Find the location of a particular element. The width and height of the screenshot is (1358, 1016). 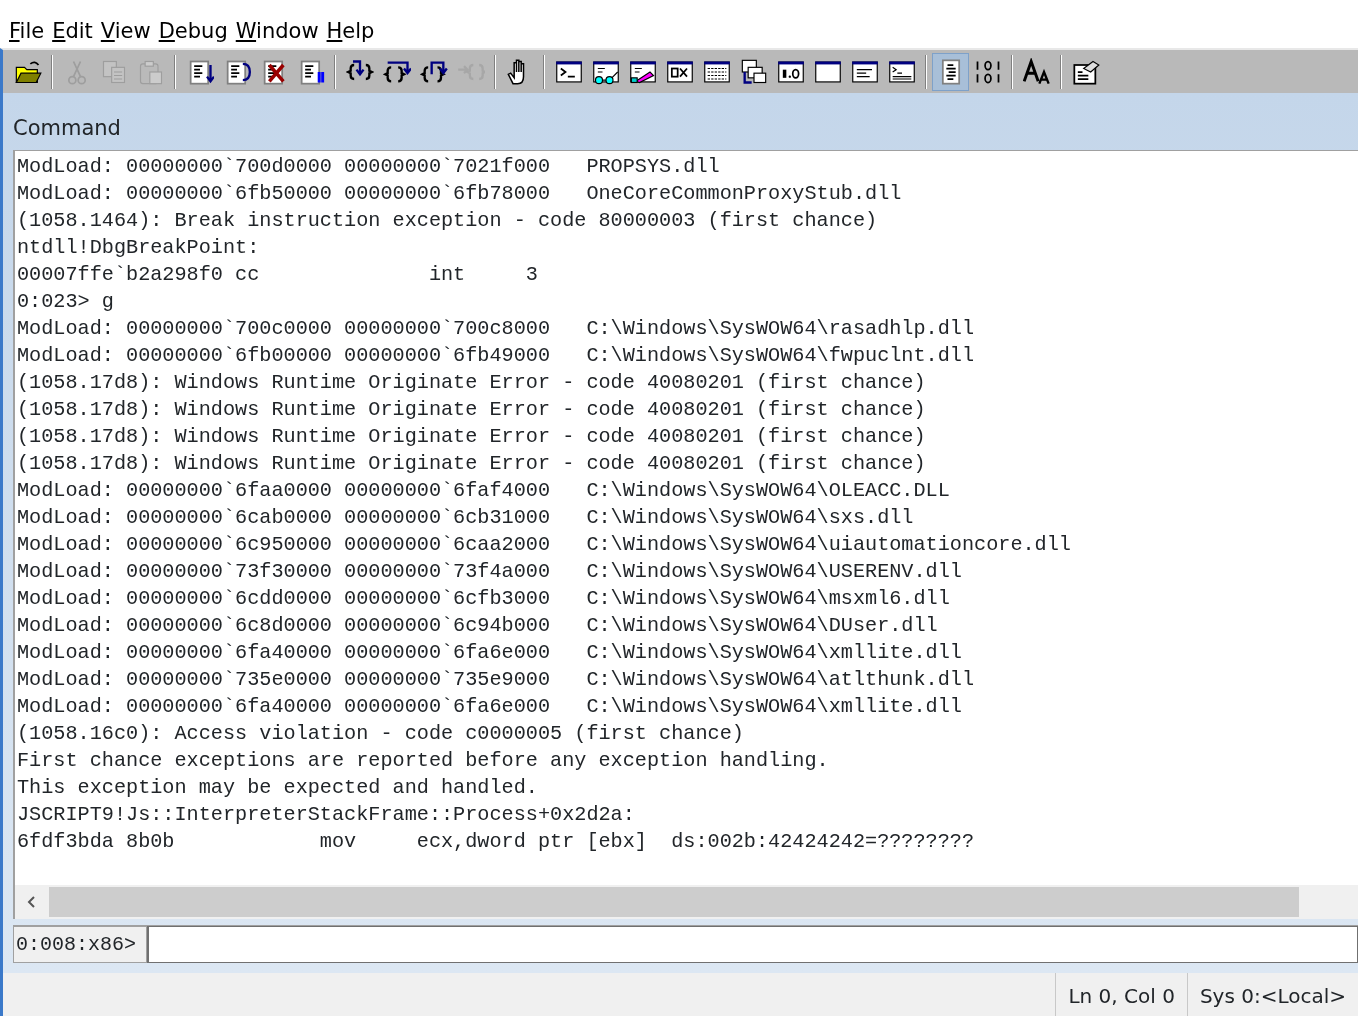

menu-item: Debug is located at coordinates (193, 31).